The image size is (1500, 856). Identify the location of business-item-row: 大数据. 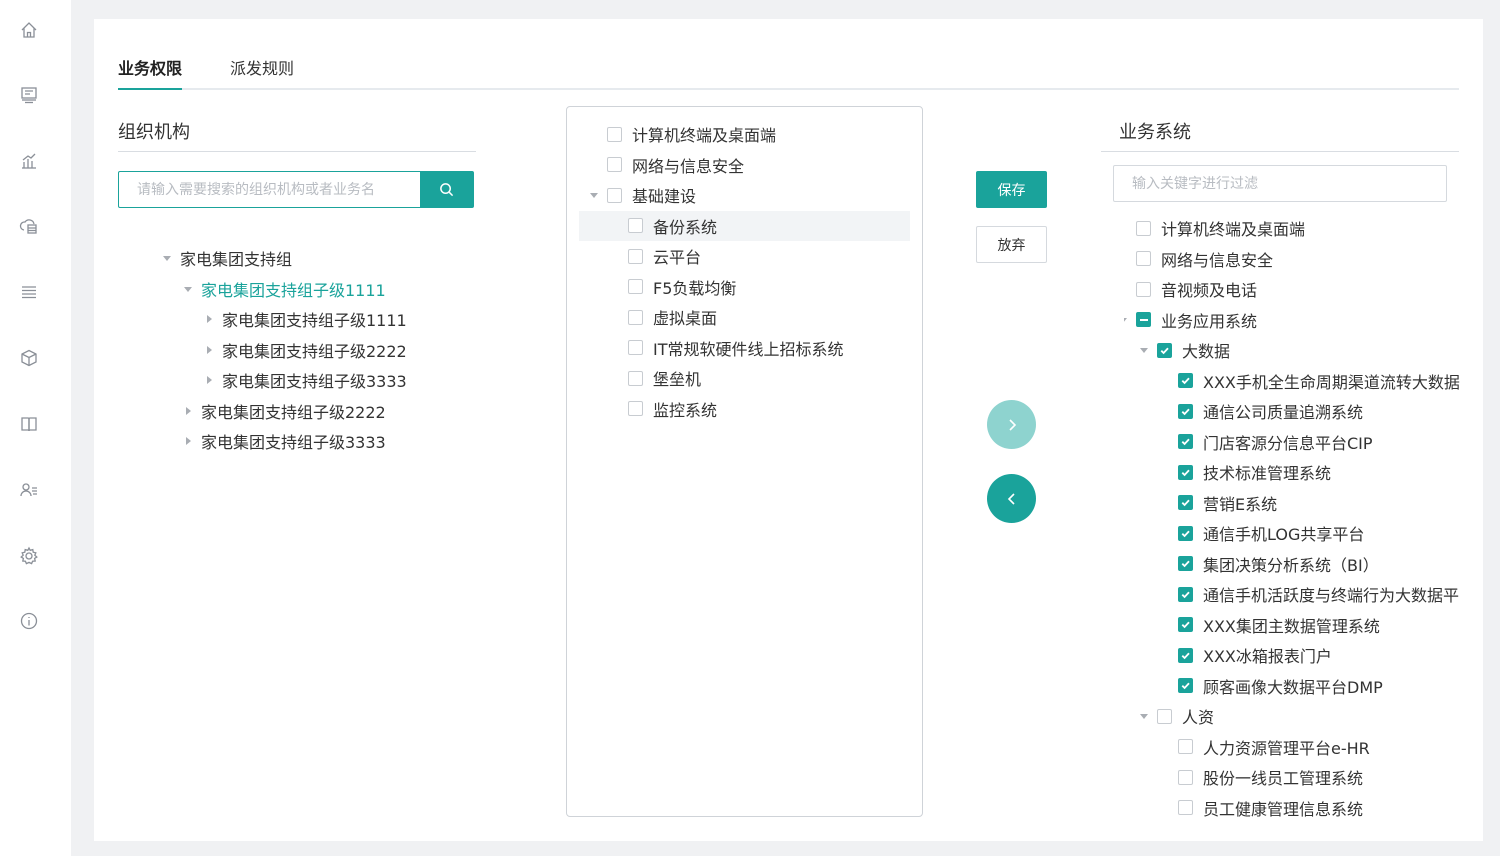
(1183, 350).